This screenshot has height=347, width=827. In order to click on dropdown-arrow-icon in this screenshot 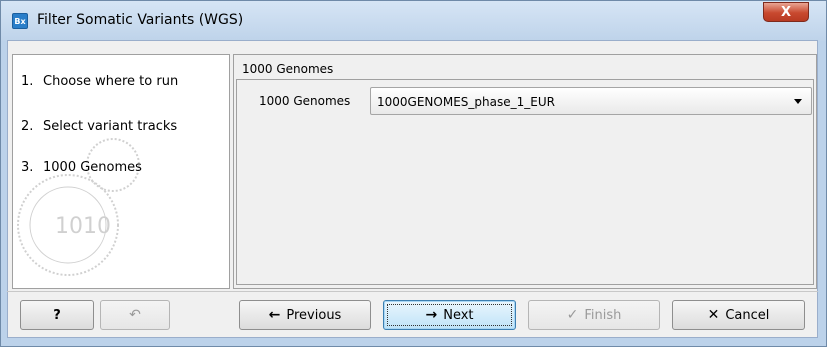, I will do `click(798, 101)`.